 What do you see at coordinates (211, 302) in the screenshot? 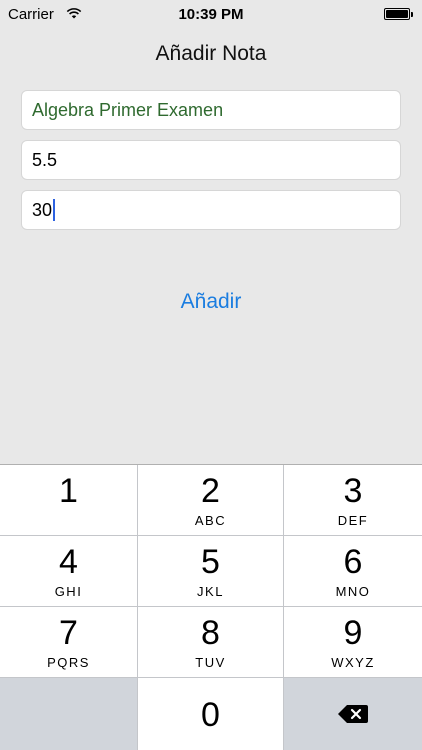
I see `add-button: Añadir` at bounding box center [211, 302].